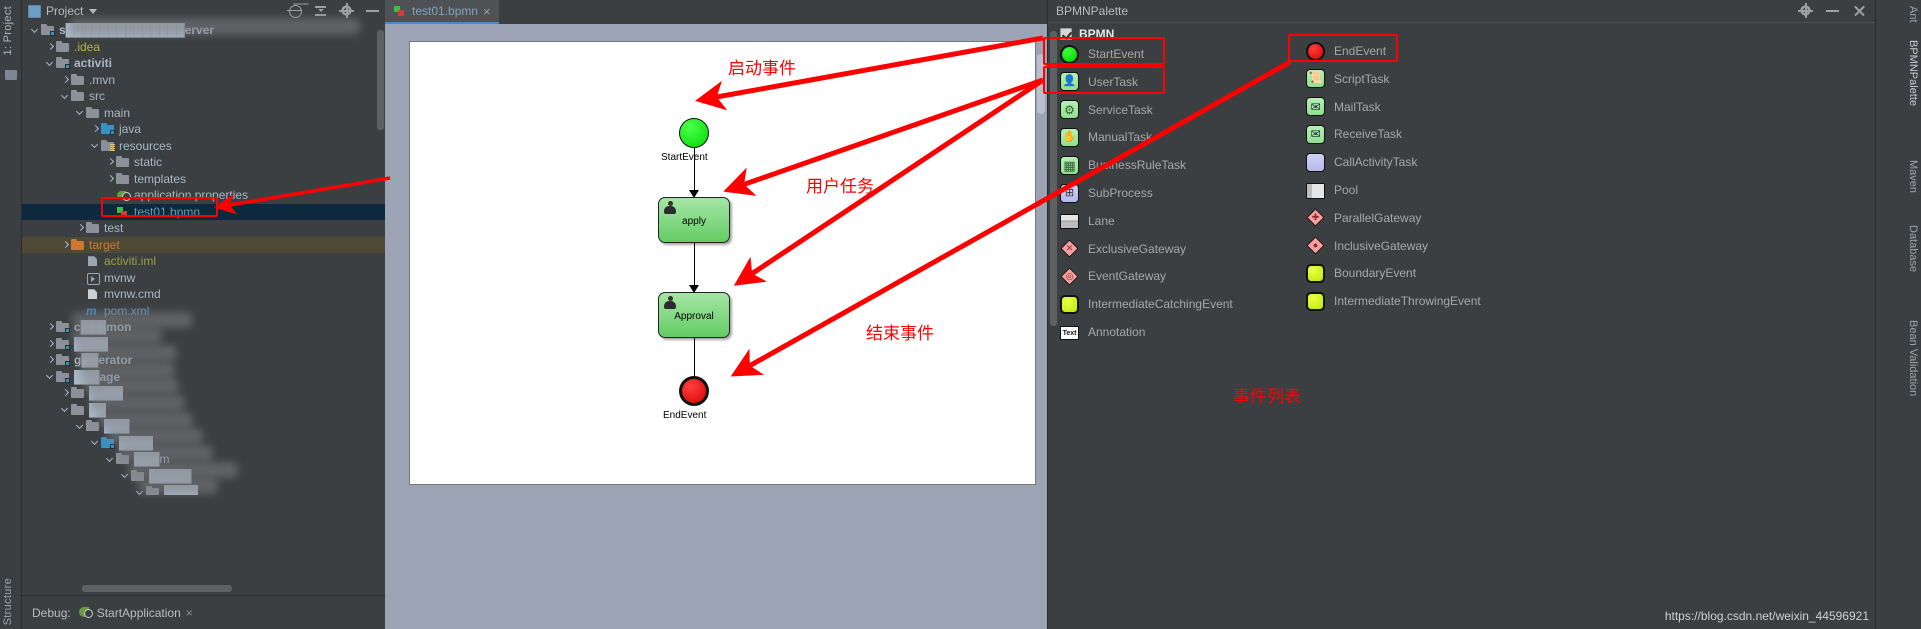  Describe the element at coordinates (203, 443) in the screenshot. I see `tree-row-item25: ████` at that location.